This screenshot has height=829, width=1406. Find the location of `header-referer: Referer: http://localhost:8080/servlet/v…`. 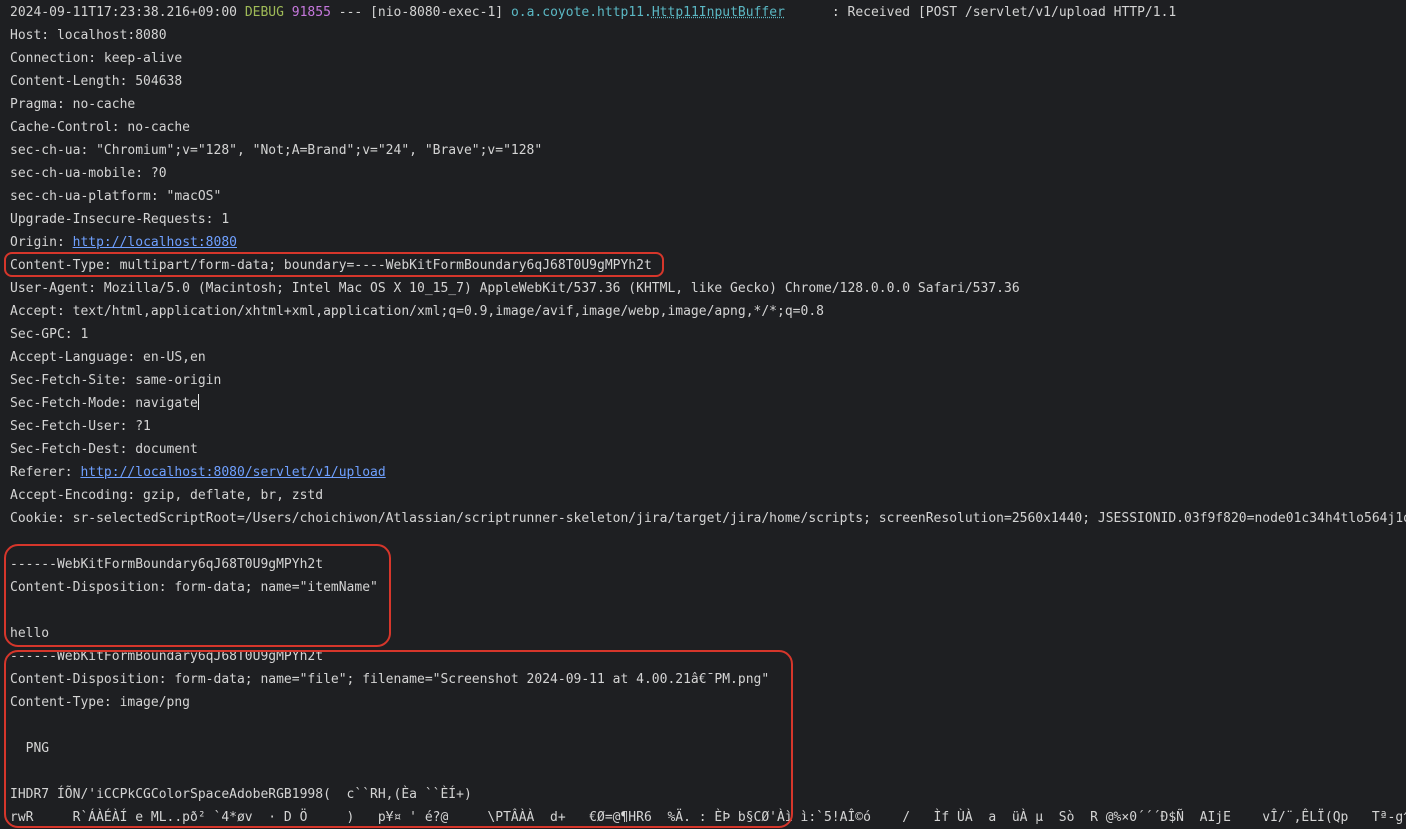

header-referer: Referer: http://localhost:8080/servlet/v… is located at coordinates (198, 472).